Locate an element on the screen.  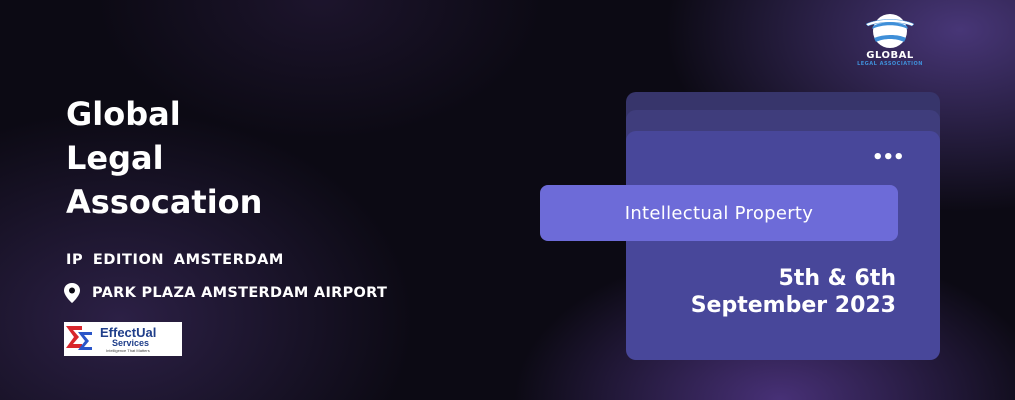
location-pin-icon is located at coordinates (72, 293).